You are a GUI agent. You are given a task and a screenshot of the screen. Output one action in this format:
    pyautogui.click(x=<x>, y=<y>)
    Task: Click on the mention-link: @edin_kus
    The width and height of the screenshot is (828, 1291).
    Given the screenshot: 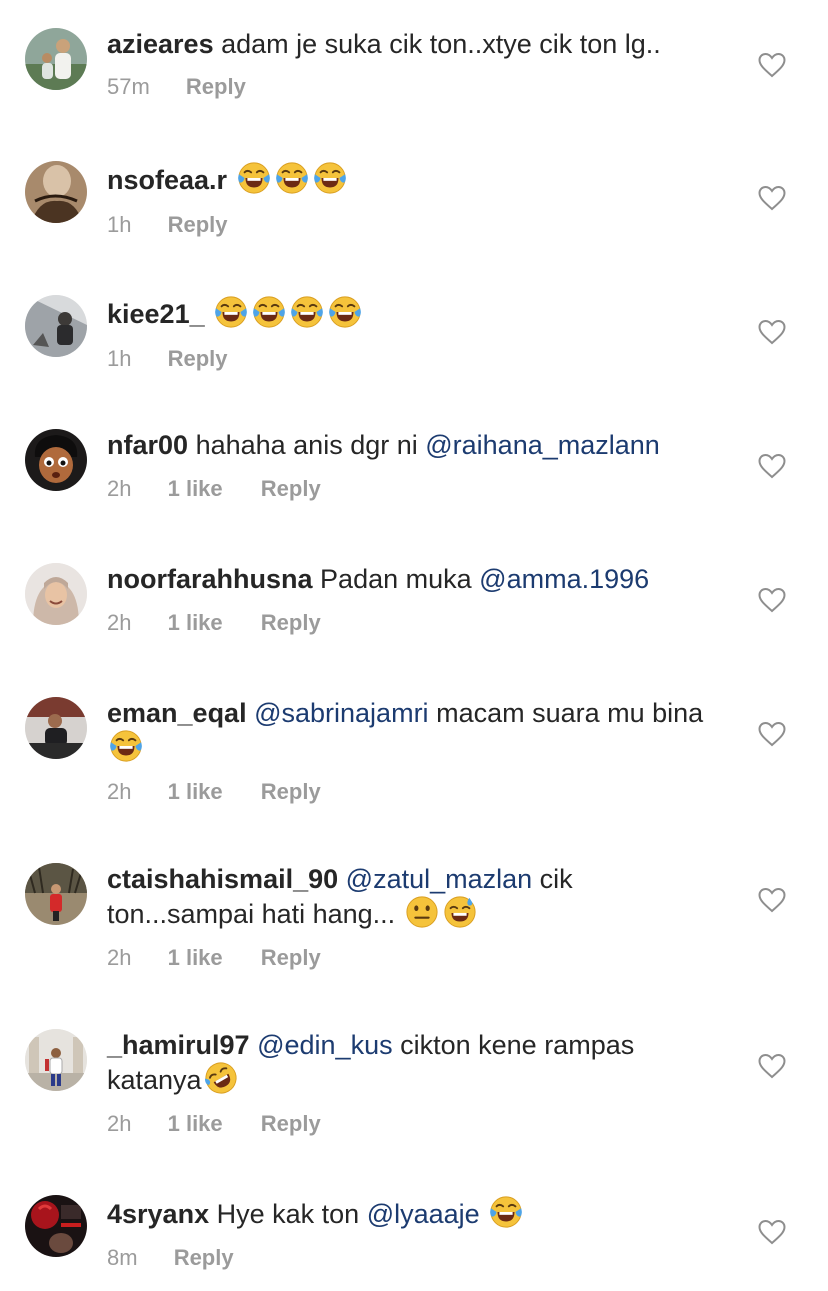 What is the action you would take?
    pyautogui.click(x=325, y=1045)
    